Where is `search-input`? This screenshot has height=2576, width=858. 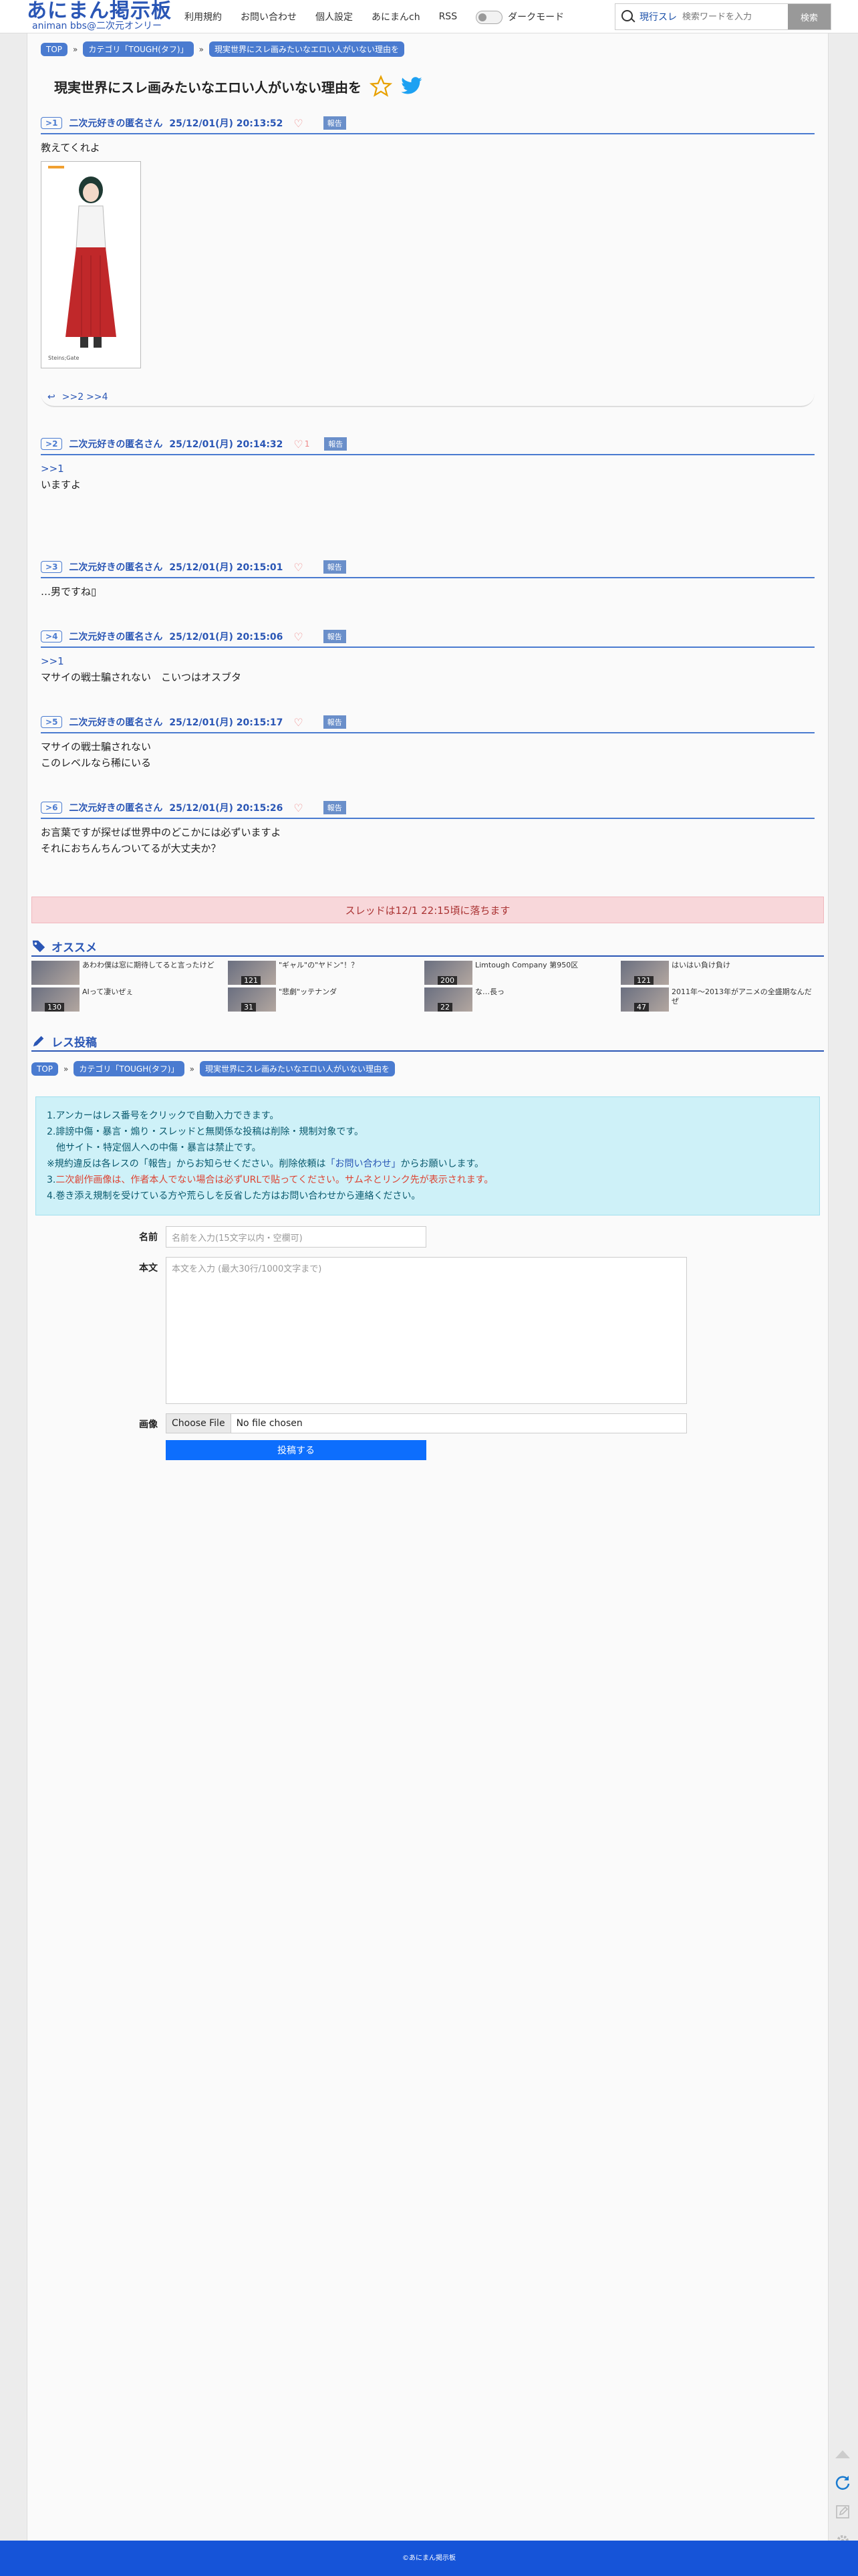 search-input is located at coordinates (732, 16).